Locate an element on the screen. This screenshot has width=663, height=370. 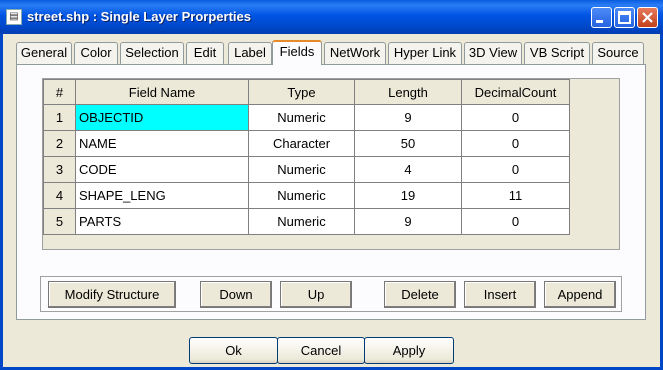
cancel-button: Cancel is located at coordinates (321, 350).